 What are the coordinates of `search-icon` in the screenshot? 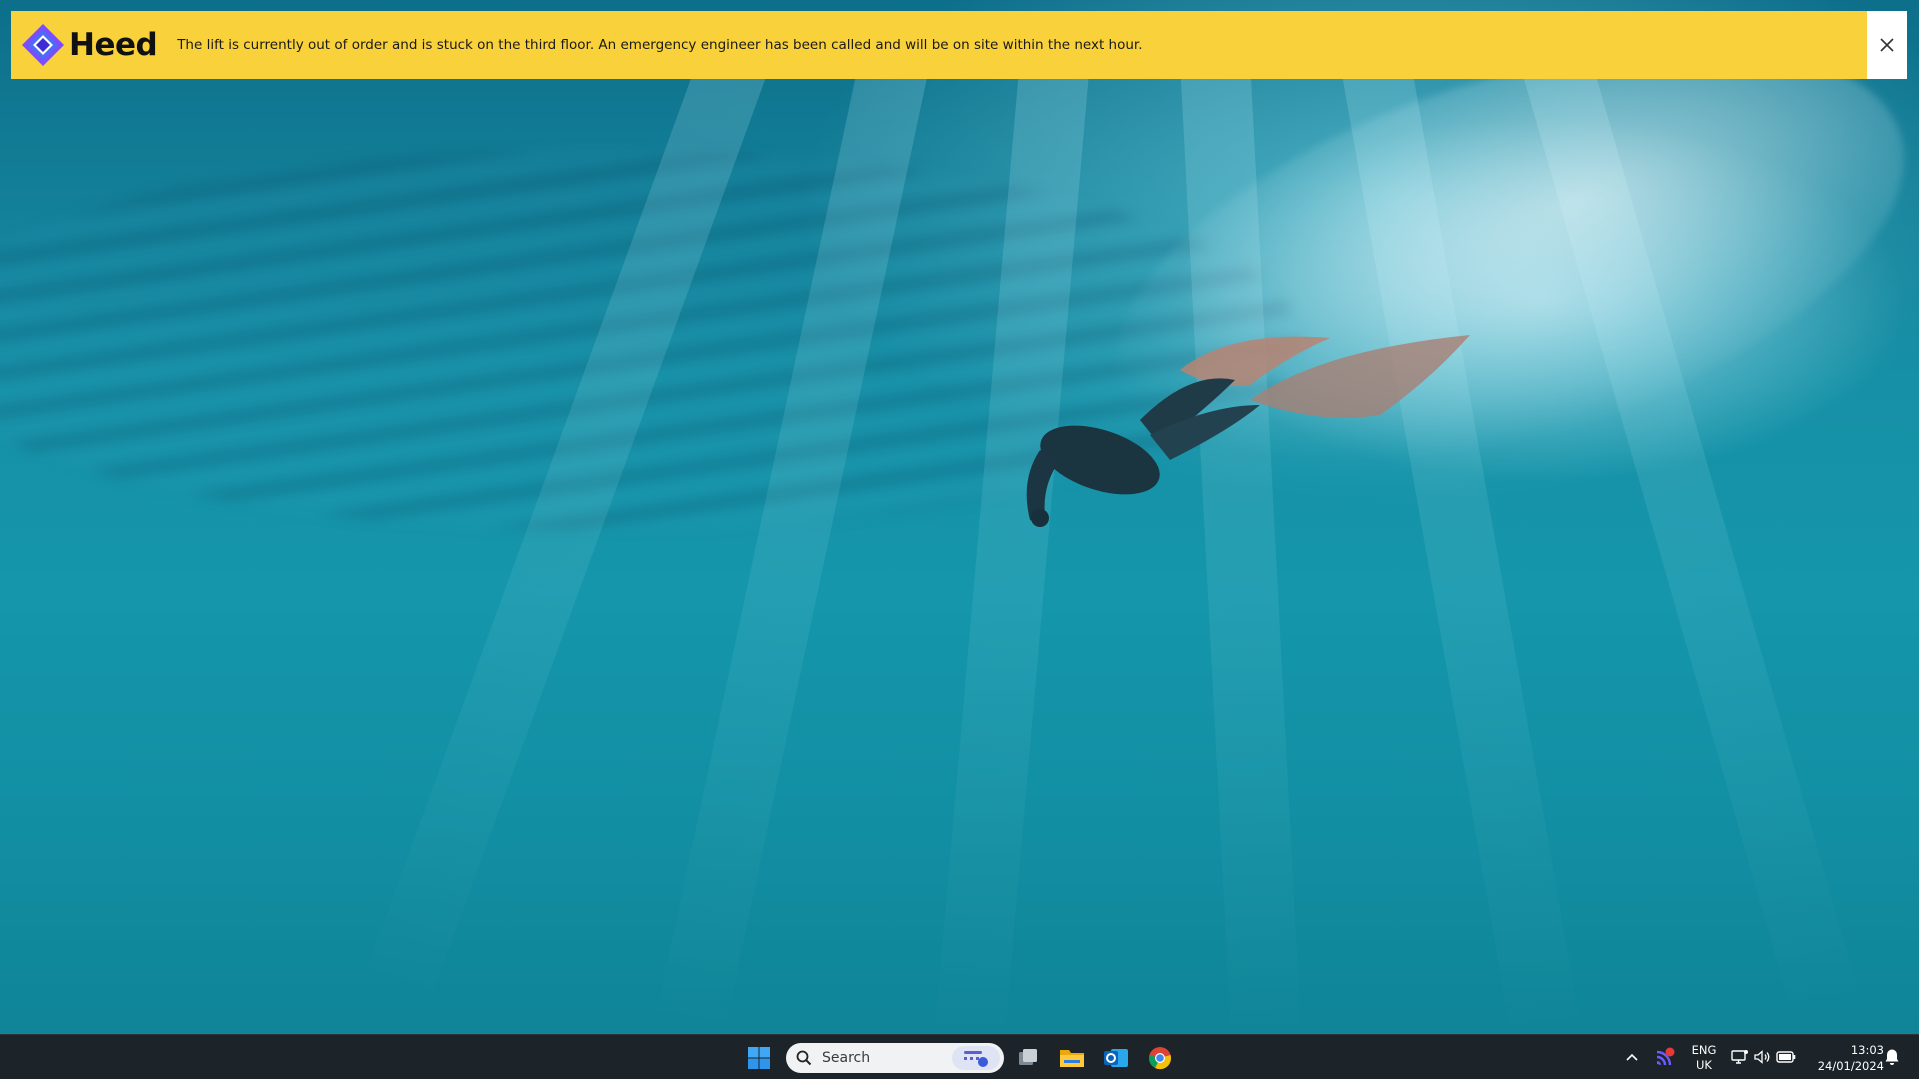 It's located at (804, 1058).